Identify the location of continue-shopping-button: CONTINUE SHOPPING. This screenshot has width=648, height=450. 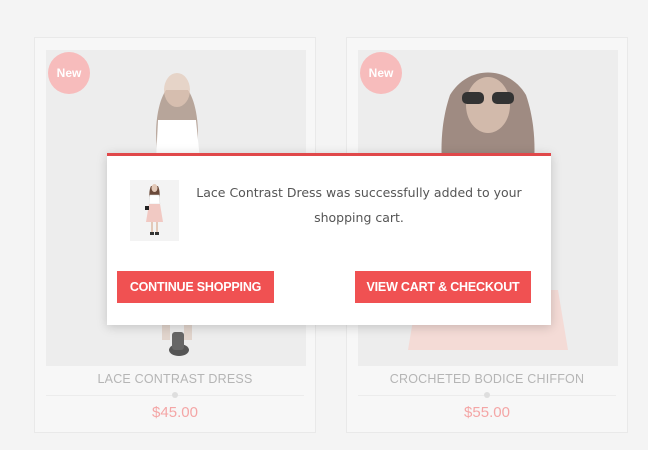
(195, 287).